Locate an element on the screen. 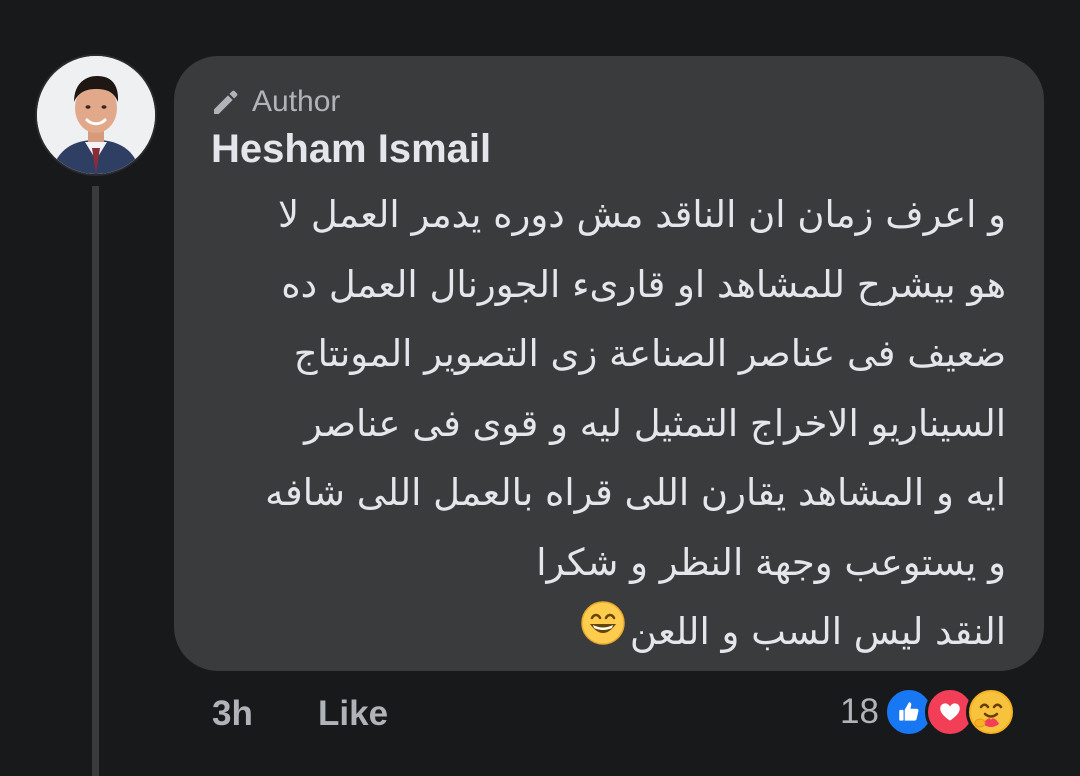 This screenshot has height=776, width=1080. comment-line-7-wrapper: النقد ليس السب و اللعن is located at coordinates (606, 632).